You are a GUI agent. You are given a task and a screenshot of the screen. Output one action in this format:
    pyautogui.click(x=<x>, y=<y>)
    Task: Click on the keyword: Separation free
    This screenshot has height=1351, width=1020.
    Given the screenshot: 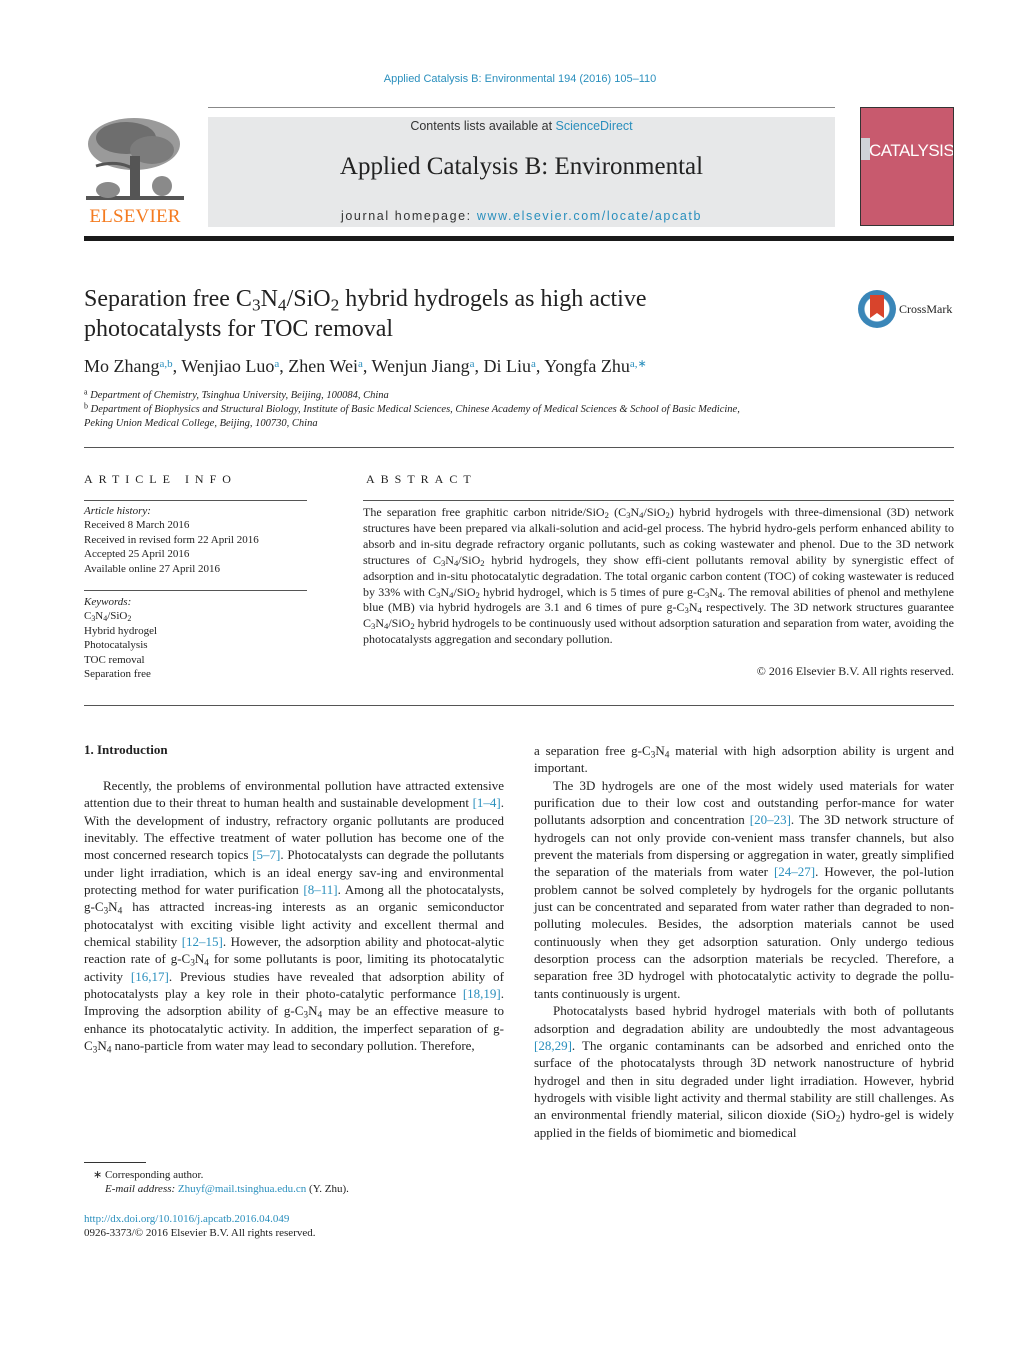 What is the action you would take?
    pyautogui.click(x=117, y=674)
    